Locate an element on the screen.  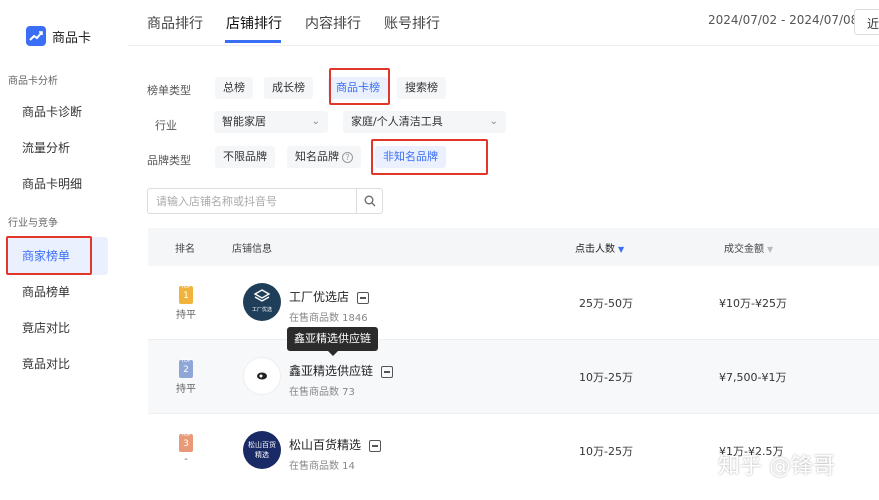
industry-select-level2: 家庭/个人清洁工具 ⌄ is located at coordinates (424, 122).